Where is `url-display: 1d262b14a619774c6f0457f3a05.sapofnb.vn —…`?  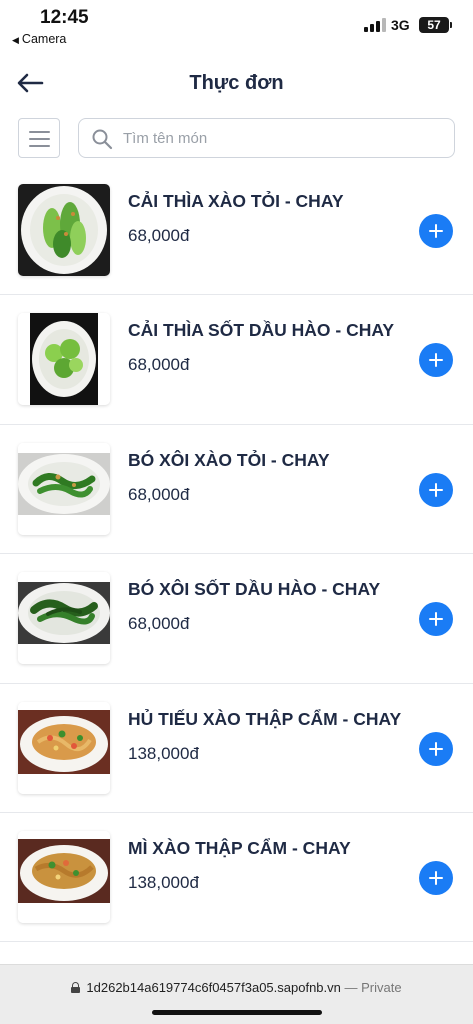
url-display: 1d262b14a619774c6f0457f3a05.sapofnb.vn —… is located at coordinates (236, 987).